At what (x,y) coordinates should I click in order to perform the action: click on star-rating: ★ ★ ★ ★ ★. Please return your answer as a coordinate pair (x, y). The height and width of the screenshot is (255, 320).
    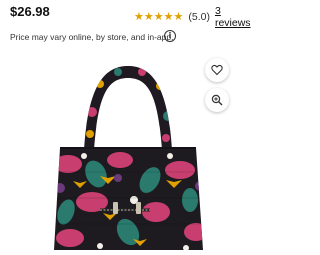
    Looking at the image, I should click on (159, 16).